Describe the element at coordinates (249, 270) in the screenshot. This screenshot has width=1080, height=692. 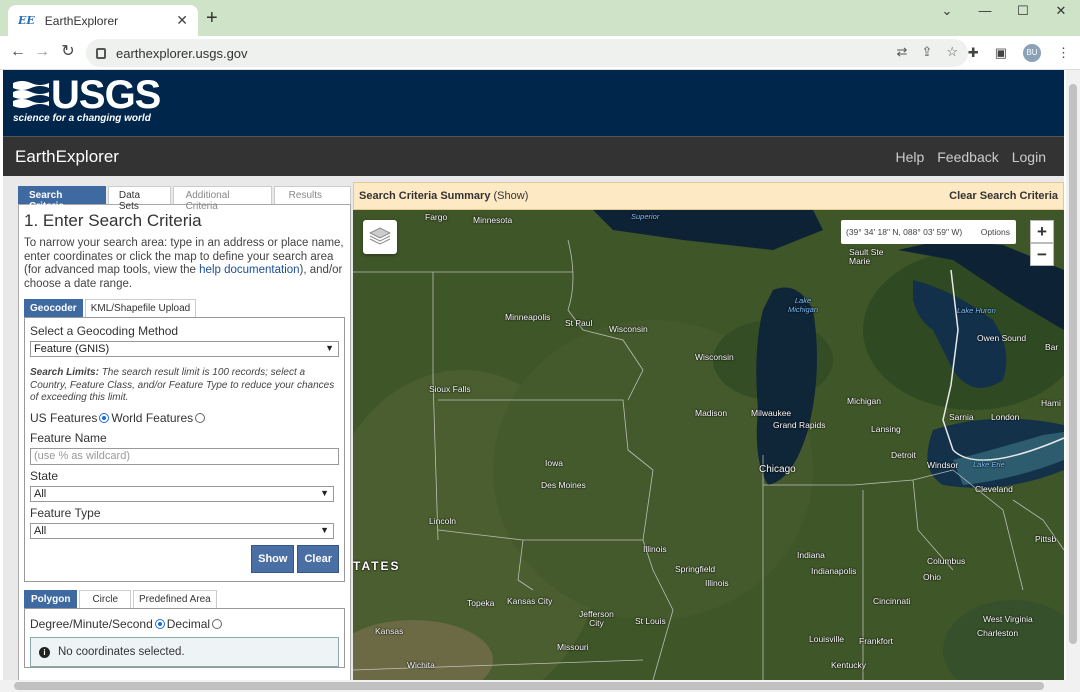
I see `help-documentation-link: help documentation` at that location.